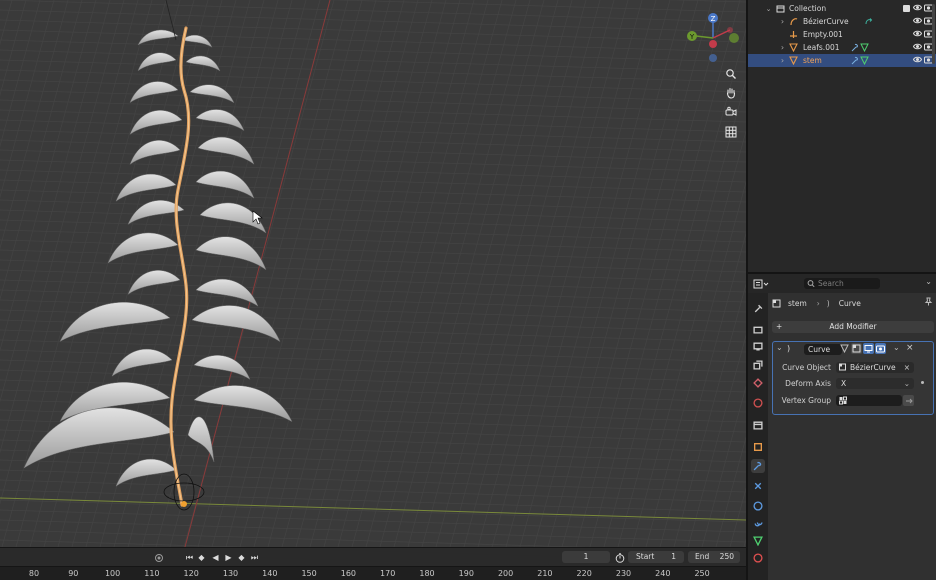 Image resolution: width=936 pixels, height=580 pixels. Describe the element at coordinates (673, 556) in the screenshot. I see `start-value: 1` at that location.